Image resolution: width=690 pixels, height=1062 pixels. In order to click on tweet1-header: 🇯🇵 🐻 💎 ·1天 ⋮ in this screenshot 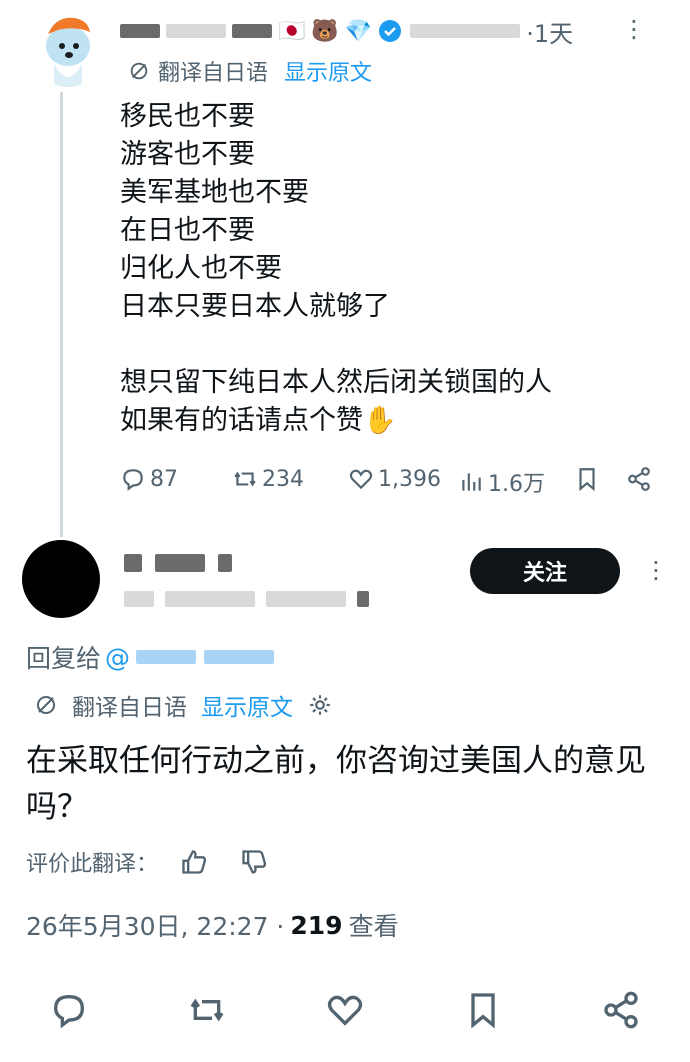, I will do `click(400, 31)`.